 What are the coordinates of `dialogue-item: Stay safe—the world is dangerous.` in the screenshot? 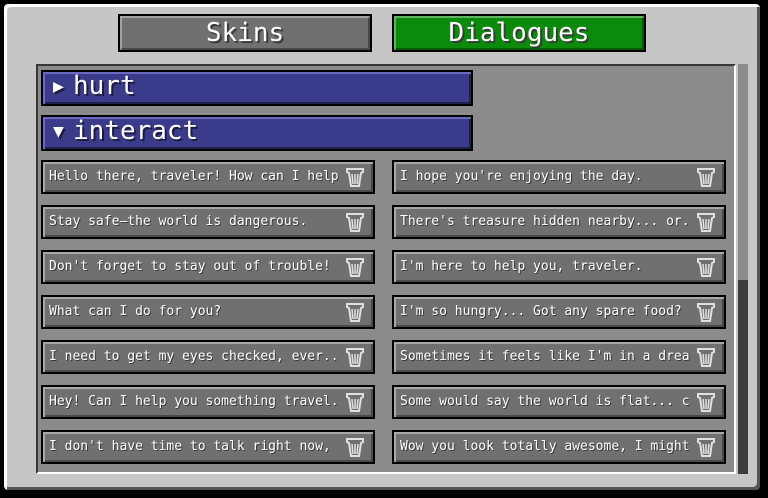 It's located at (208, 222).